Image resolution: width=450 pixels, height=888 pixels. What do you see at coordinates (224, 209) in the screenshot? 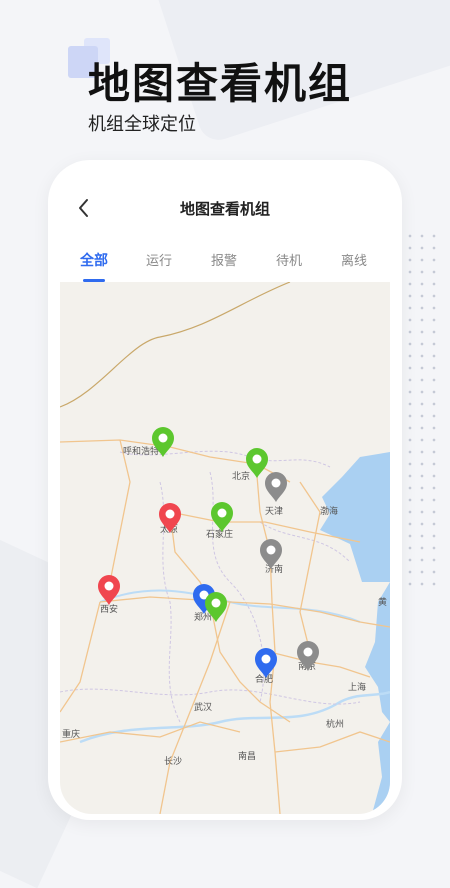
I see `screen-title: 地图查看机组` at bounding box center [224, 209].